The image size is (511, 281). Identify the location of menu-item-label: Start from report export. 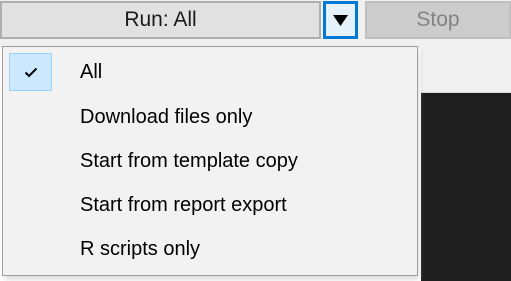
(183, 205).